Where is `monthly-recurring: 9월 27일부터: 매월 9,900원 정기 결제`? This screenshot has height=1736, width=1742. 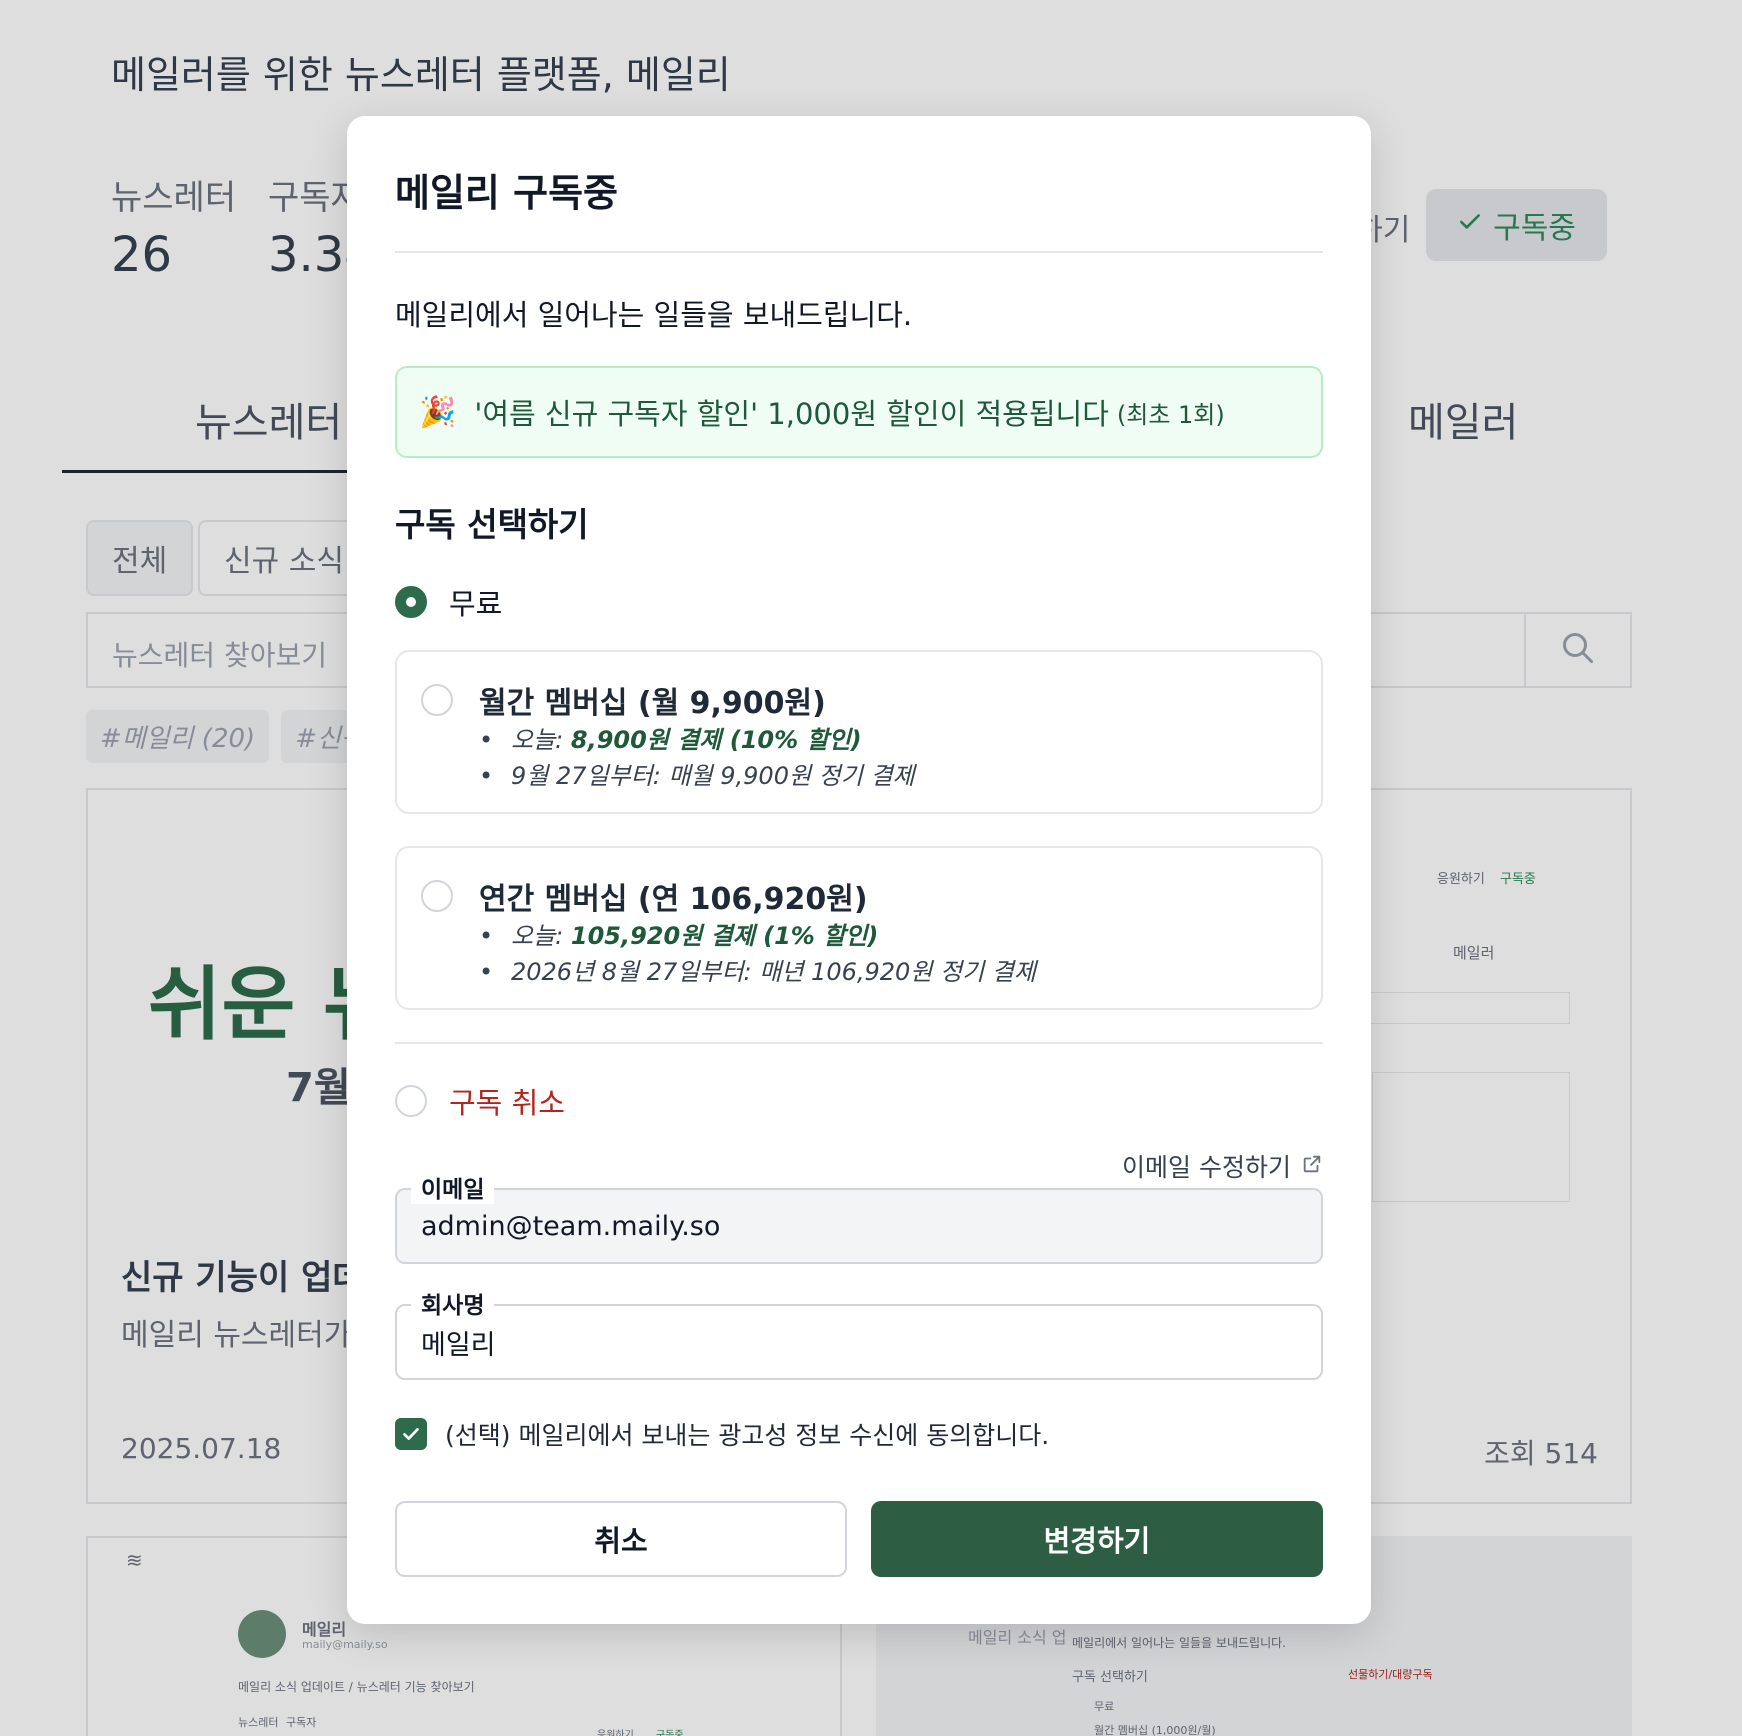 monthly-recurring: 9월 27일부터: 매월 9,900원 정기 결제 is located at coordinates (697, 776).